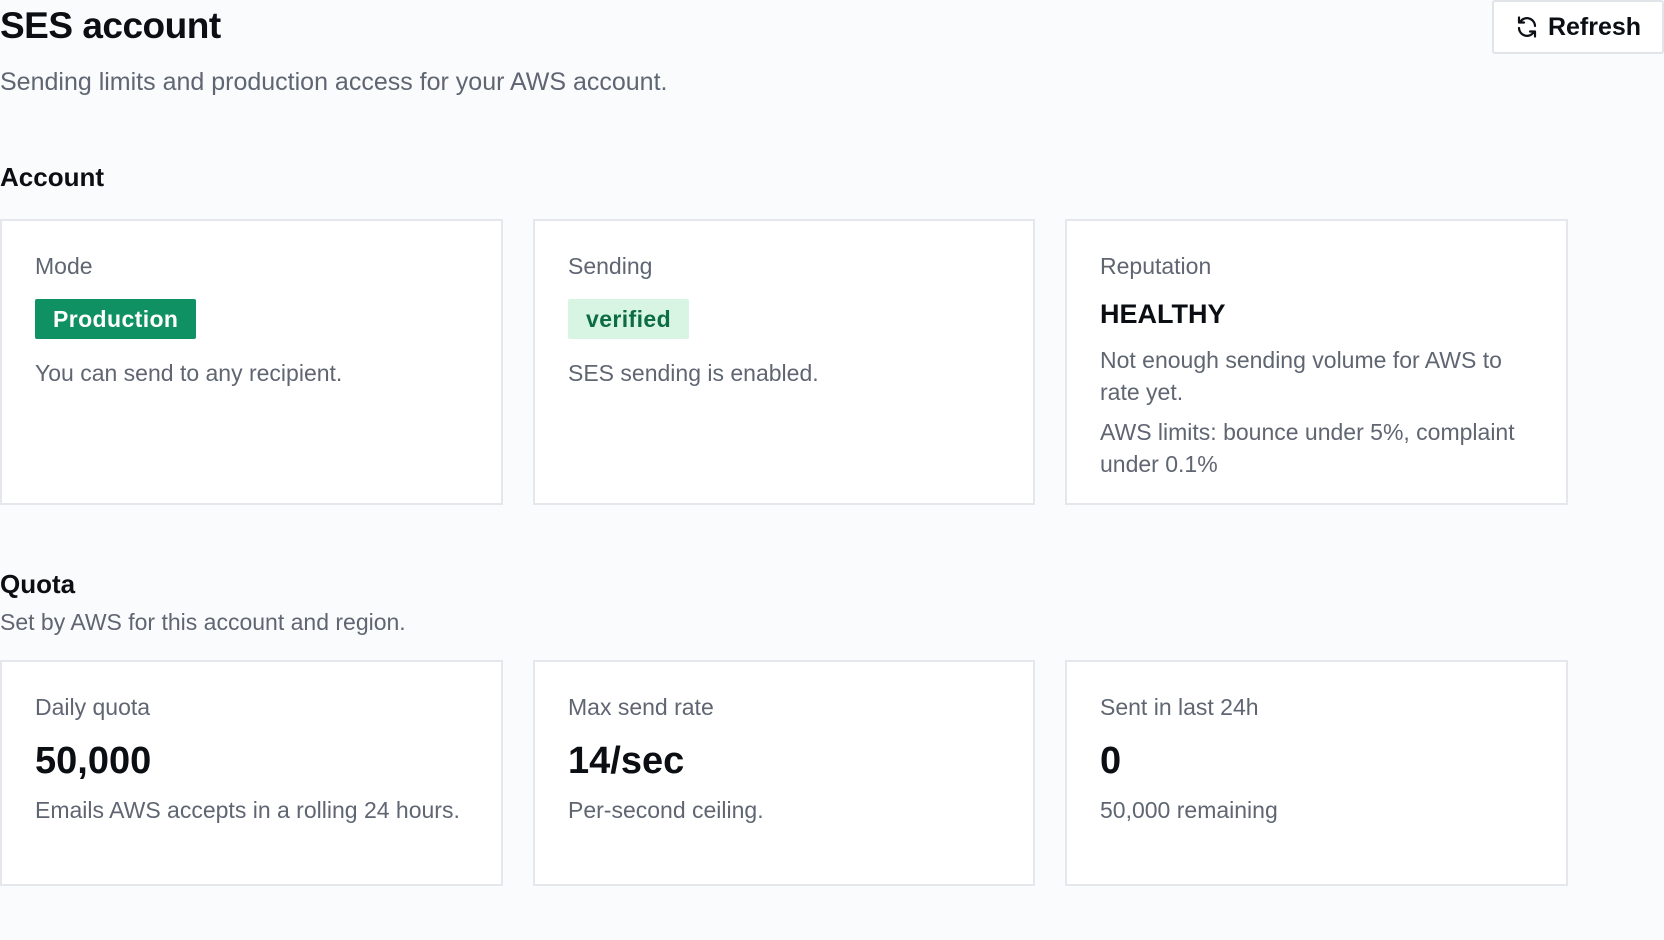 This screenshot has width=1664, height=940. I want to click on send-rate-card: Max send rate 14/sec Per-second ceiling., so click(784, 773).